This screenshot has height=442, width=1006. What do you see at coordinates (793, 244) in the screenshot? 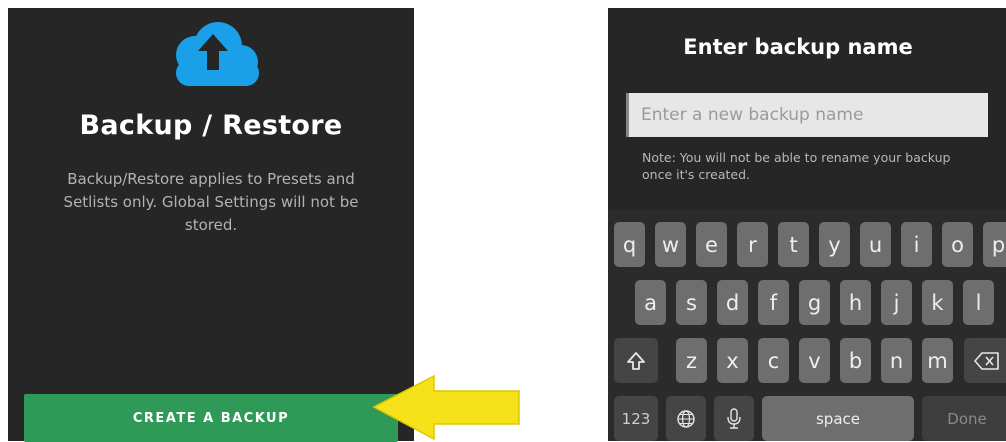
I see `key-t: t` at bounding box center [793, 244].